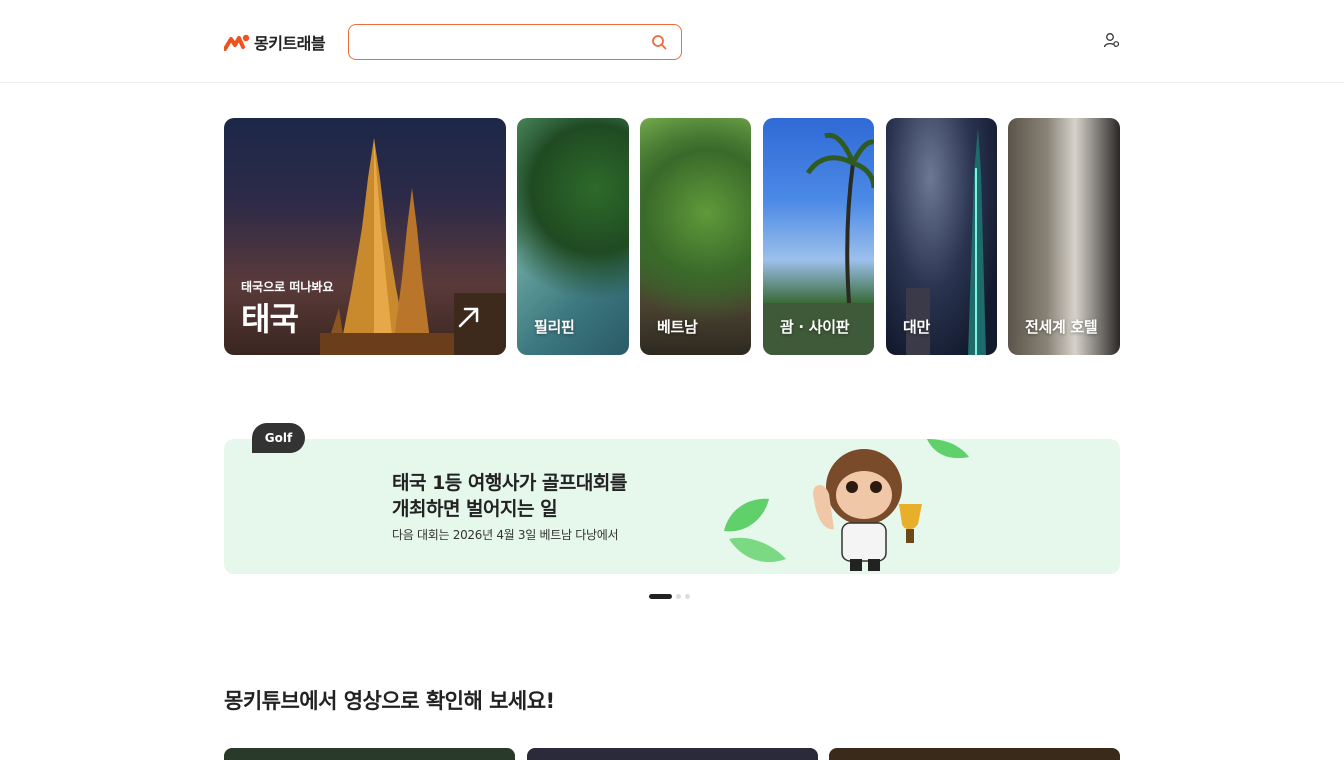  I want to click on destination-label: 전세계 호텔, so click(1061, 327).